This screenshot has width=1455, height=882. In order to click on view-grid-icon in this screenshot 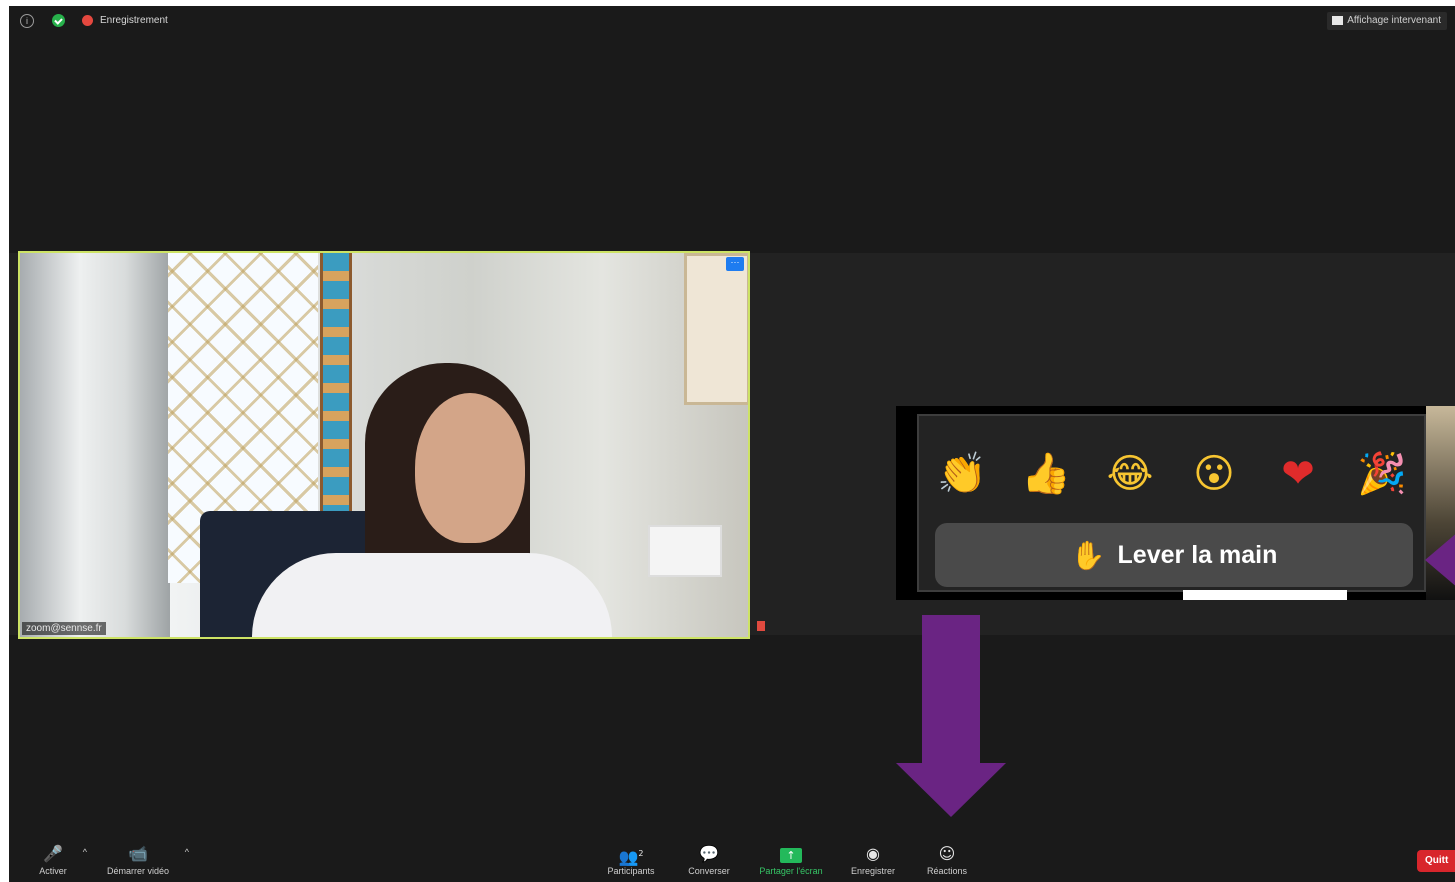, I will do `click(1338, 20)`.